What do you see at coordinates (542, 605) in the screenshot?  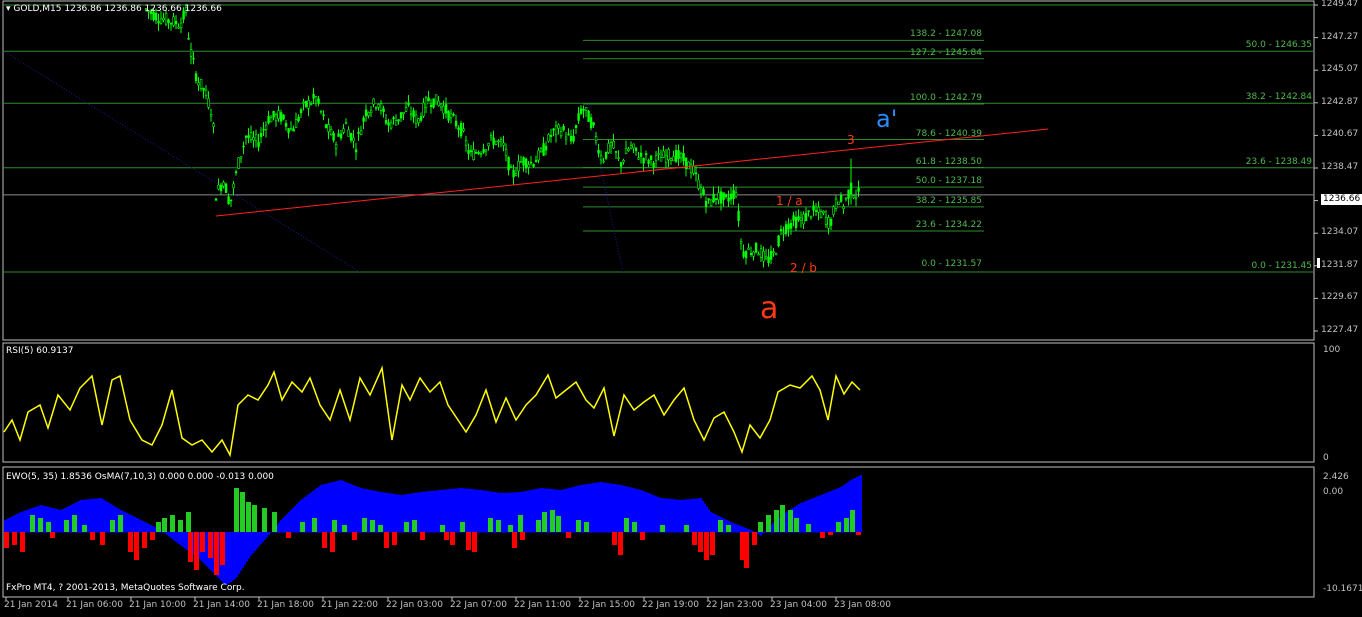 I see `time-tick-label: 22 Jan 11:00` at bounding box center [542, 605].